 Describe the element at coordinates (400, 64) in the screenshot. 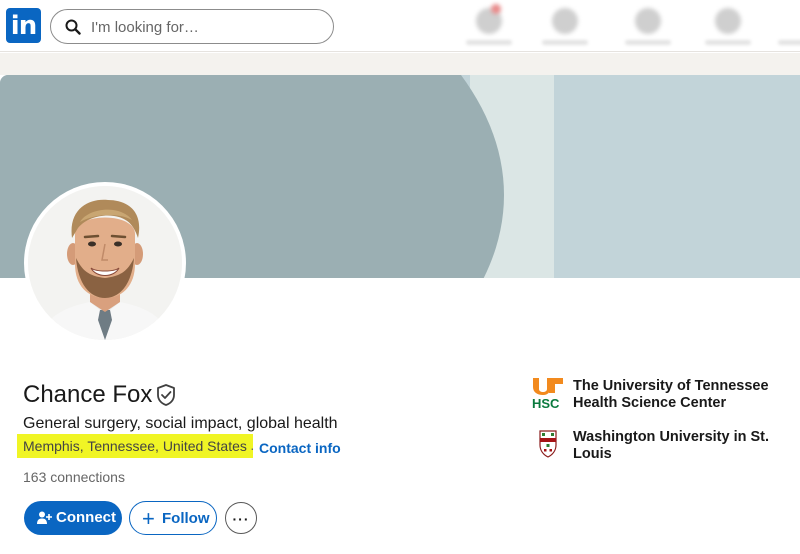

I see `page-background` at that location.